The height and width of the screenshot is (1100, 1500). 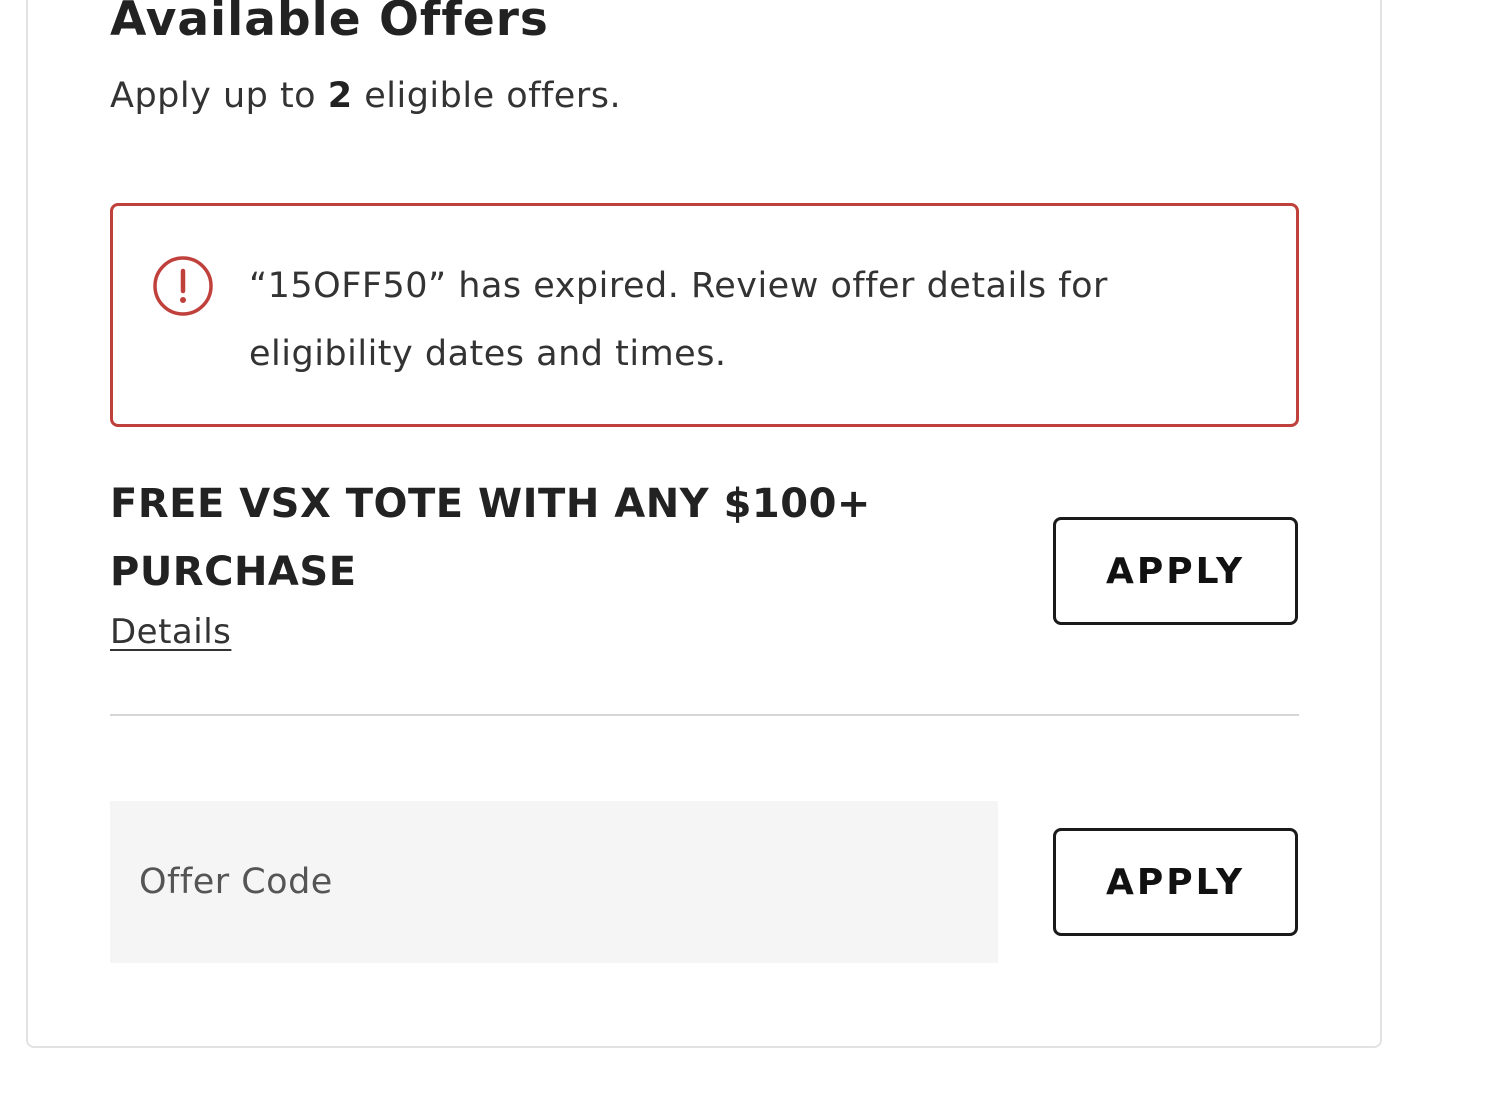 What do you see at coordinates (219, 96) in the screenshot?
I see `subtitle-prefix: Apply up to` at bounding box center [219, 96].